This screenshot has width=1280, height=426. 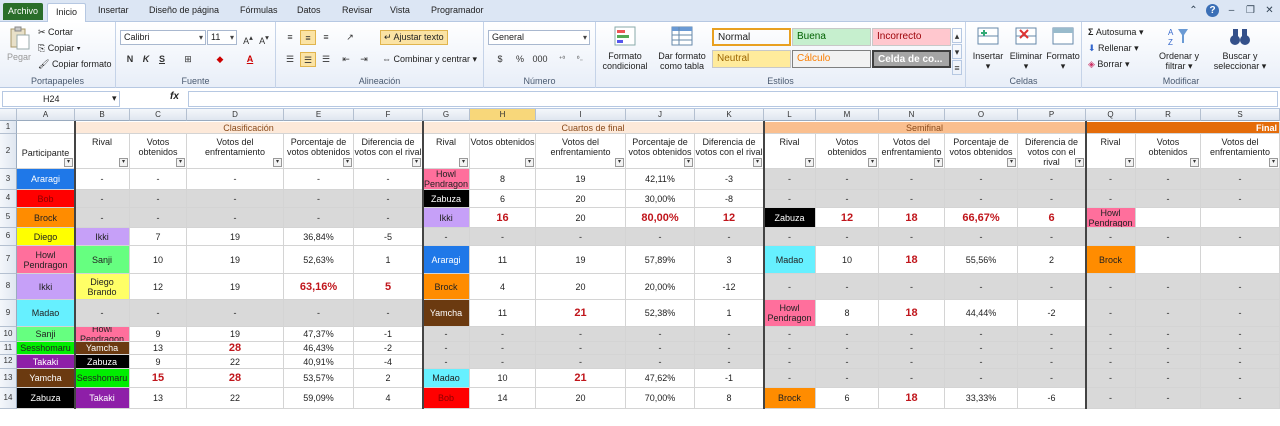 I want to click on column-header-e: E, so click(x=319, y=115).